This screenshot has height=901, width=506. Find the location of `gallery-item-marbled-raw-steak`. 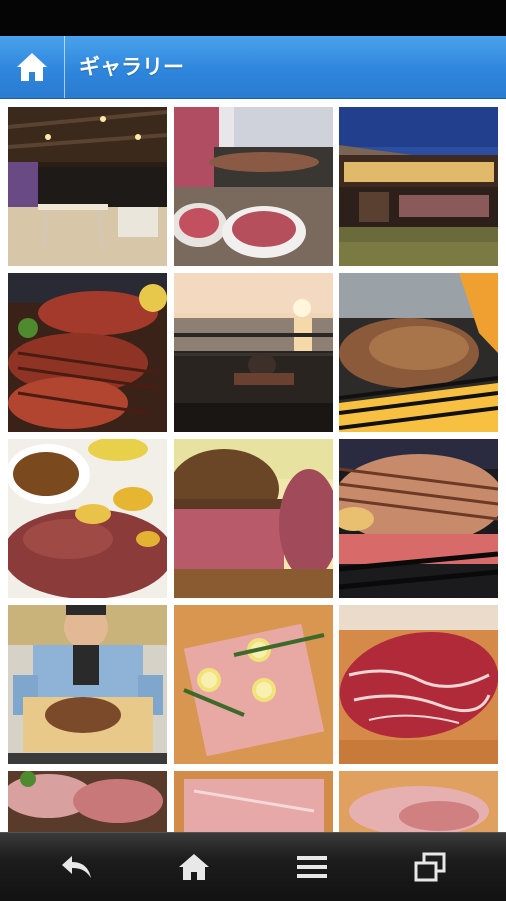

gallery-item-marbled-raw-steak is located at coordinates (418, 684).